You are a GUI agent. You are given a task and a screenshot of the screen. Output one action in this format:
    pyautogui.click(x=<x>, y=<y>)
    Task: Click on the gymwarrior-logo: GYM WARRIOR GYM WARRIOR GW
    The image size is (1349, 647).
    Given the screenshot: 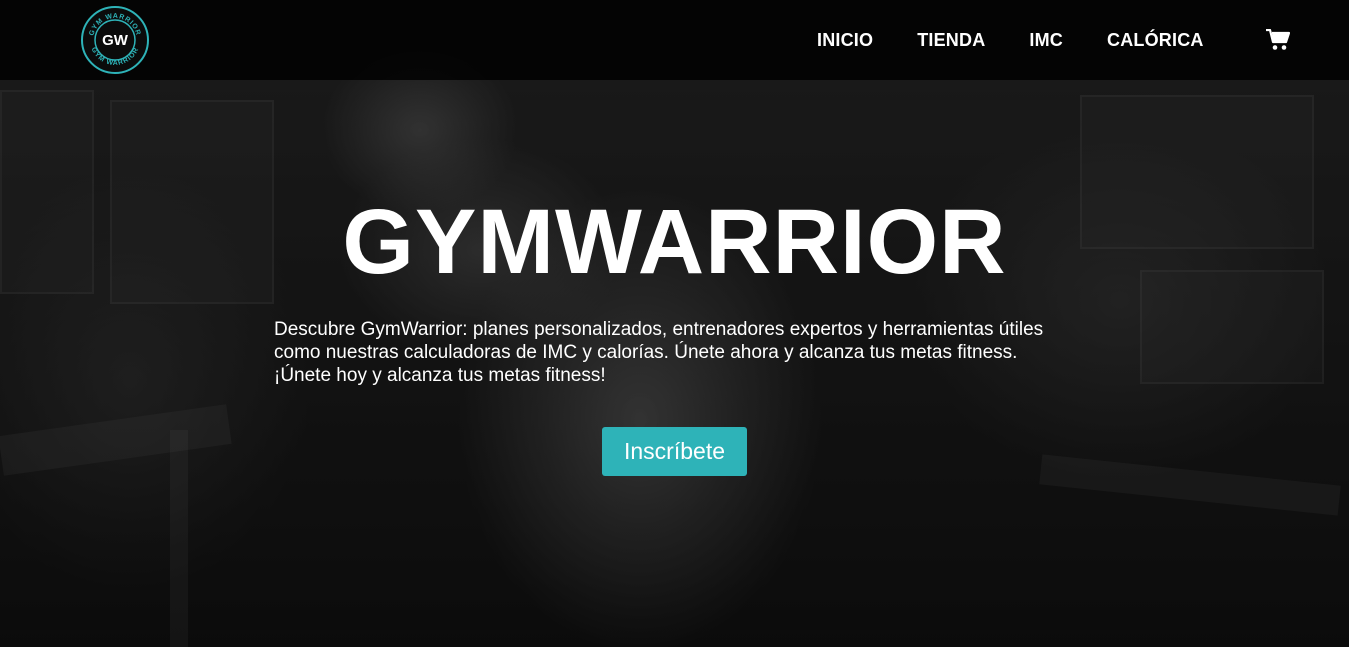 What is the action you would take?
    pyautogui.click(x=115, y=40)
    